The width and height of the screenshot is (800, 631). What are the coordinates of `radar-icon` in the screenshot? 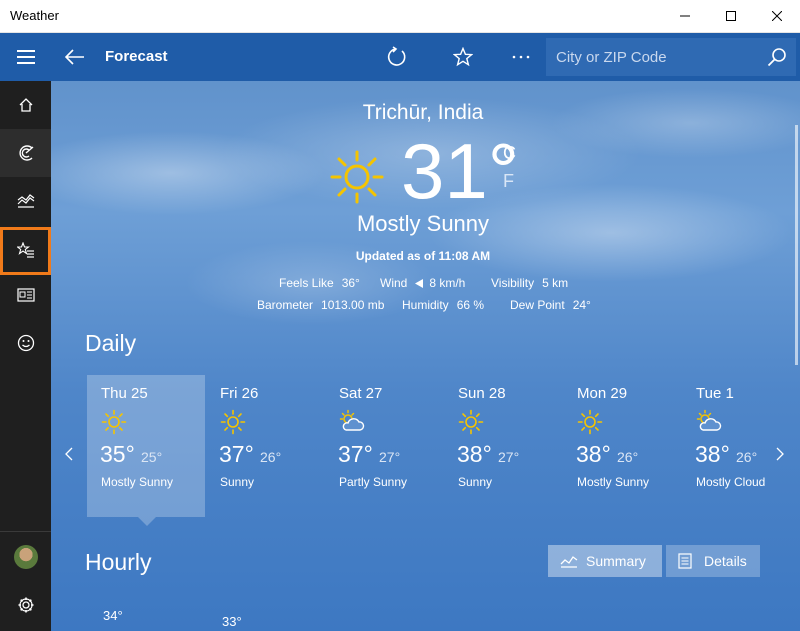 It's located at (25, 153).